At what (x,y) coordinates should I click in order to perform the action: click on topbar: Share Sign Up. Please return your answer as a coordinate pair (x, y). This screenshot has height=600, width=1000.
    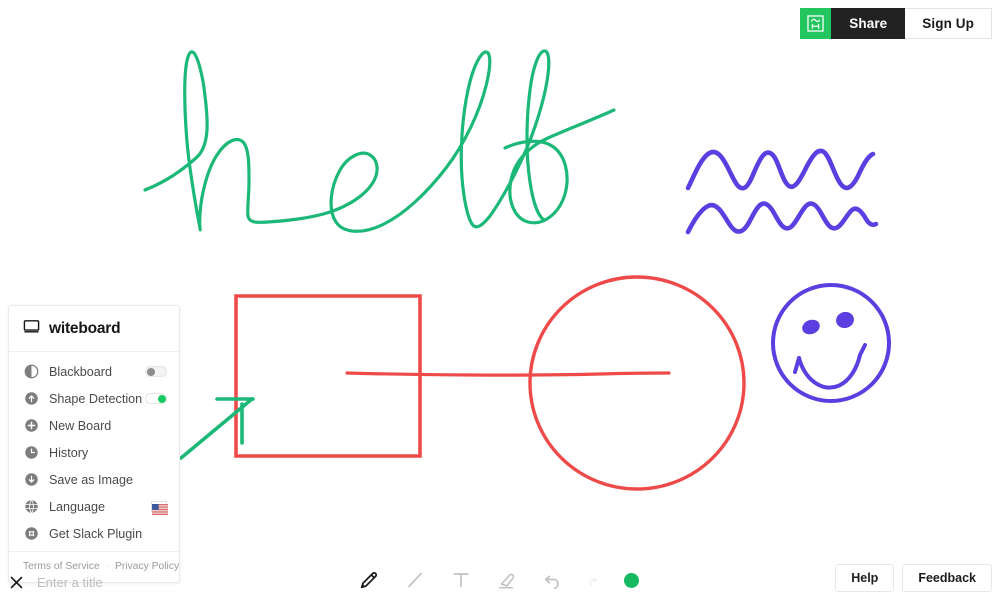
    Looking at the image, I should click on (896, 23).